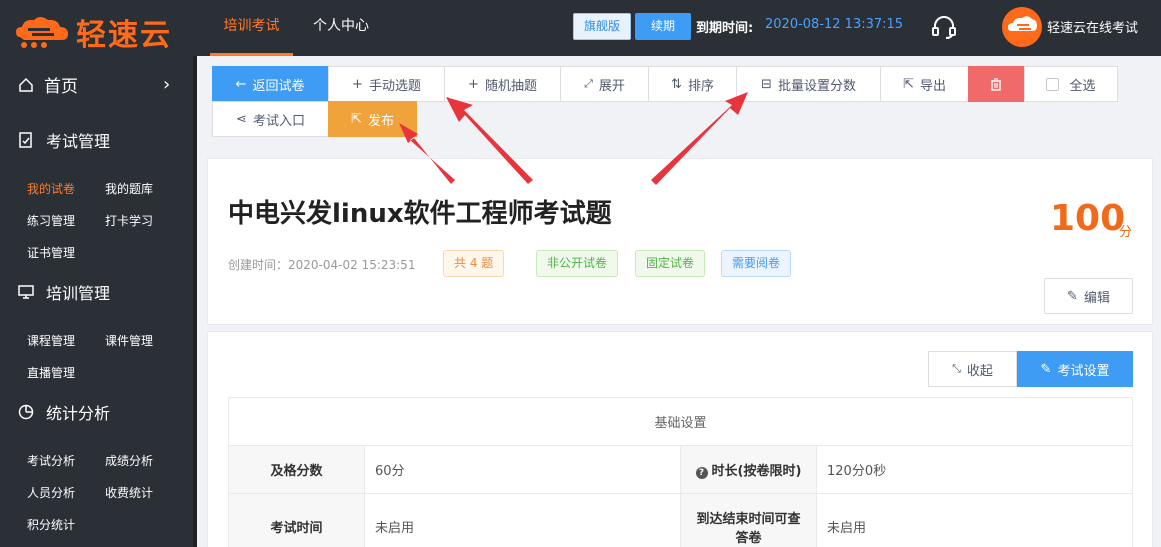 This screenshot has height=547, width=1161. What do you see at coordinates (26, 412) in the screenshot?
I see `pie-chart-icon` at bounding box center [26, 412].